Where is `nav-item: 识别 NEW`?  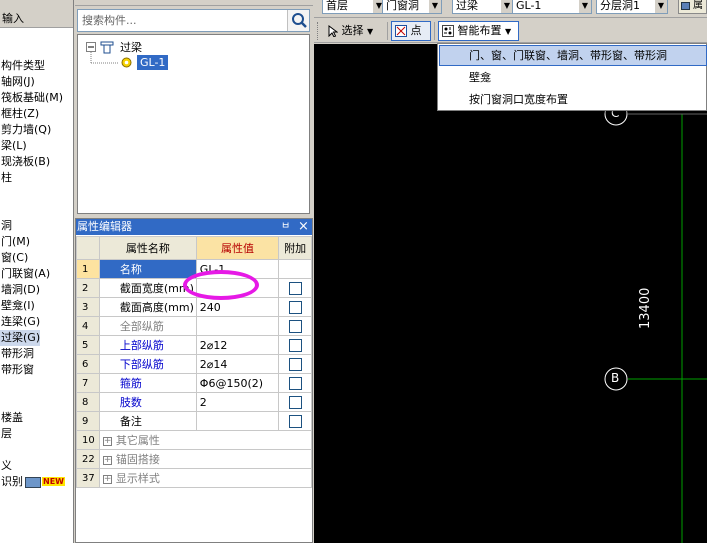
nav-item: 识别 NEW is located at coordinates (32, 482).